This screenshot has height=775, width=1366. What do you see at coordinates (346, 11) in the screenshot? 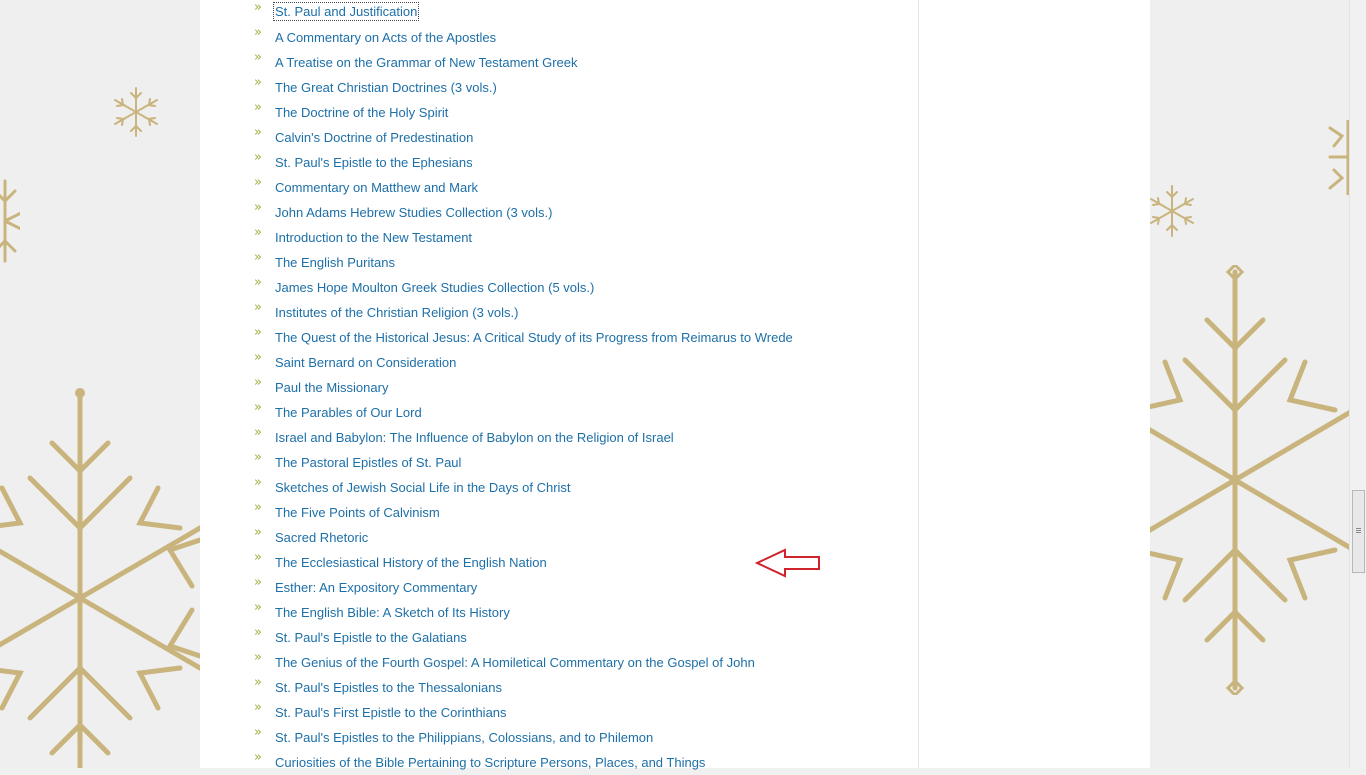
I see `book-link: St. Paul and Justification` at bounding box center [346, 11].